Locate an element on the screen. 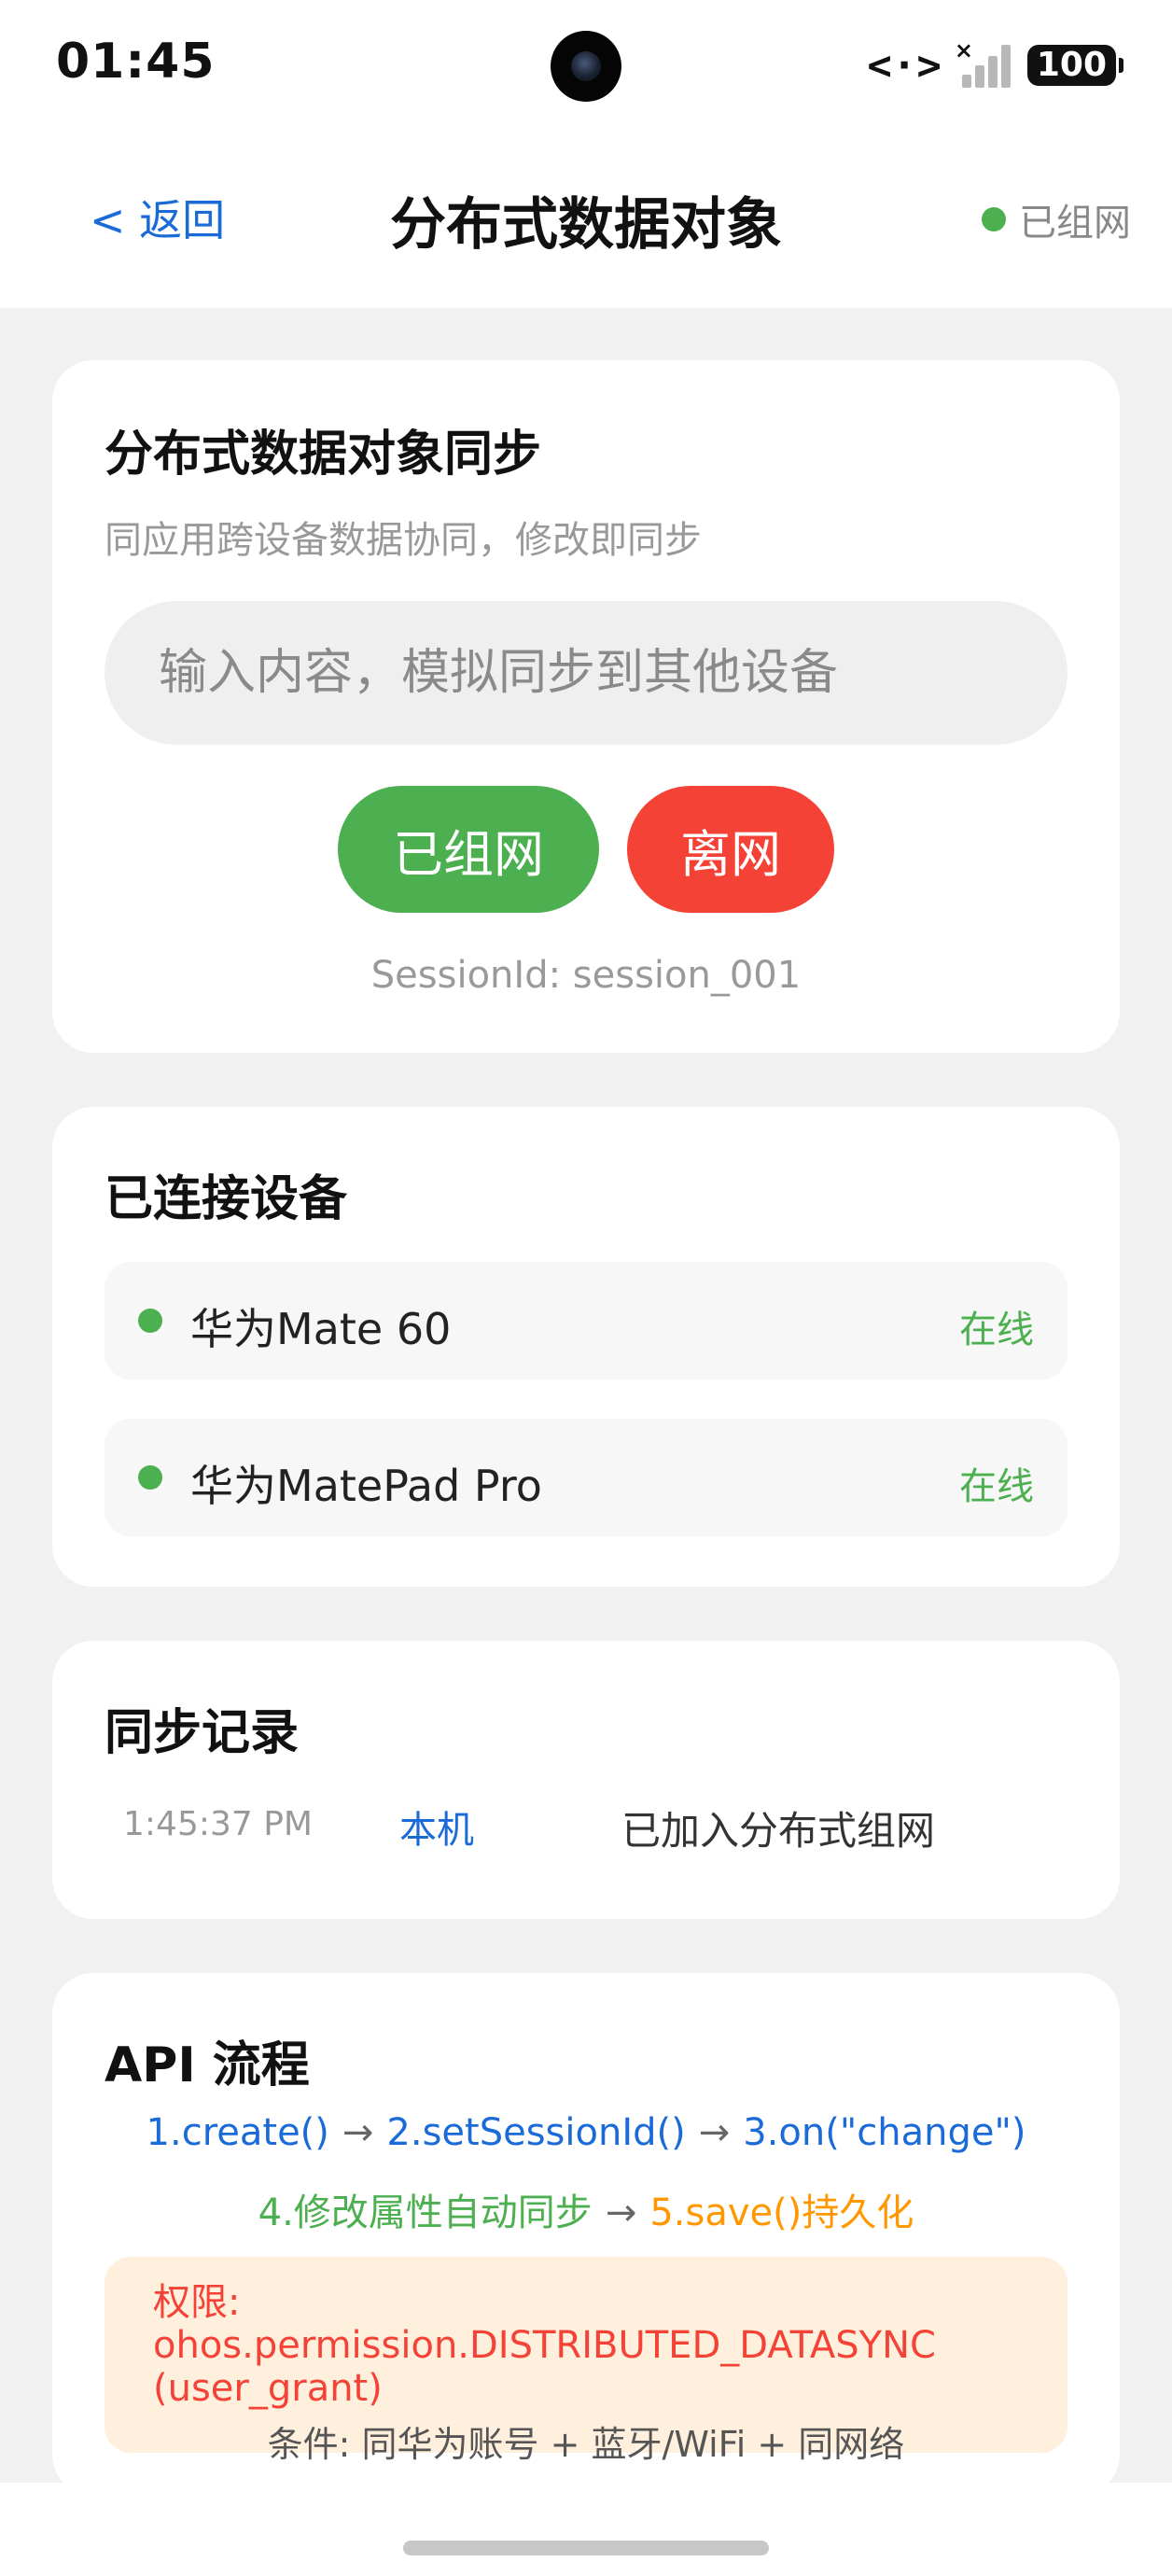  sync-input-container is located at coordinates (586, 673).